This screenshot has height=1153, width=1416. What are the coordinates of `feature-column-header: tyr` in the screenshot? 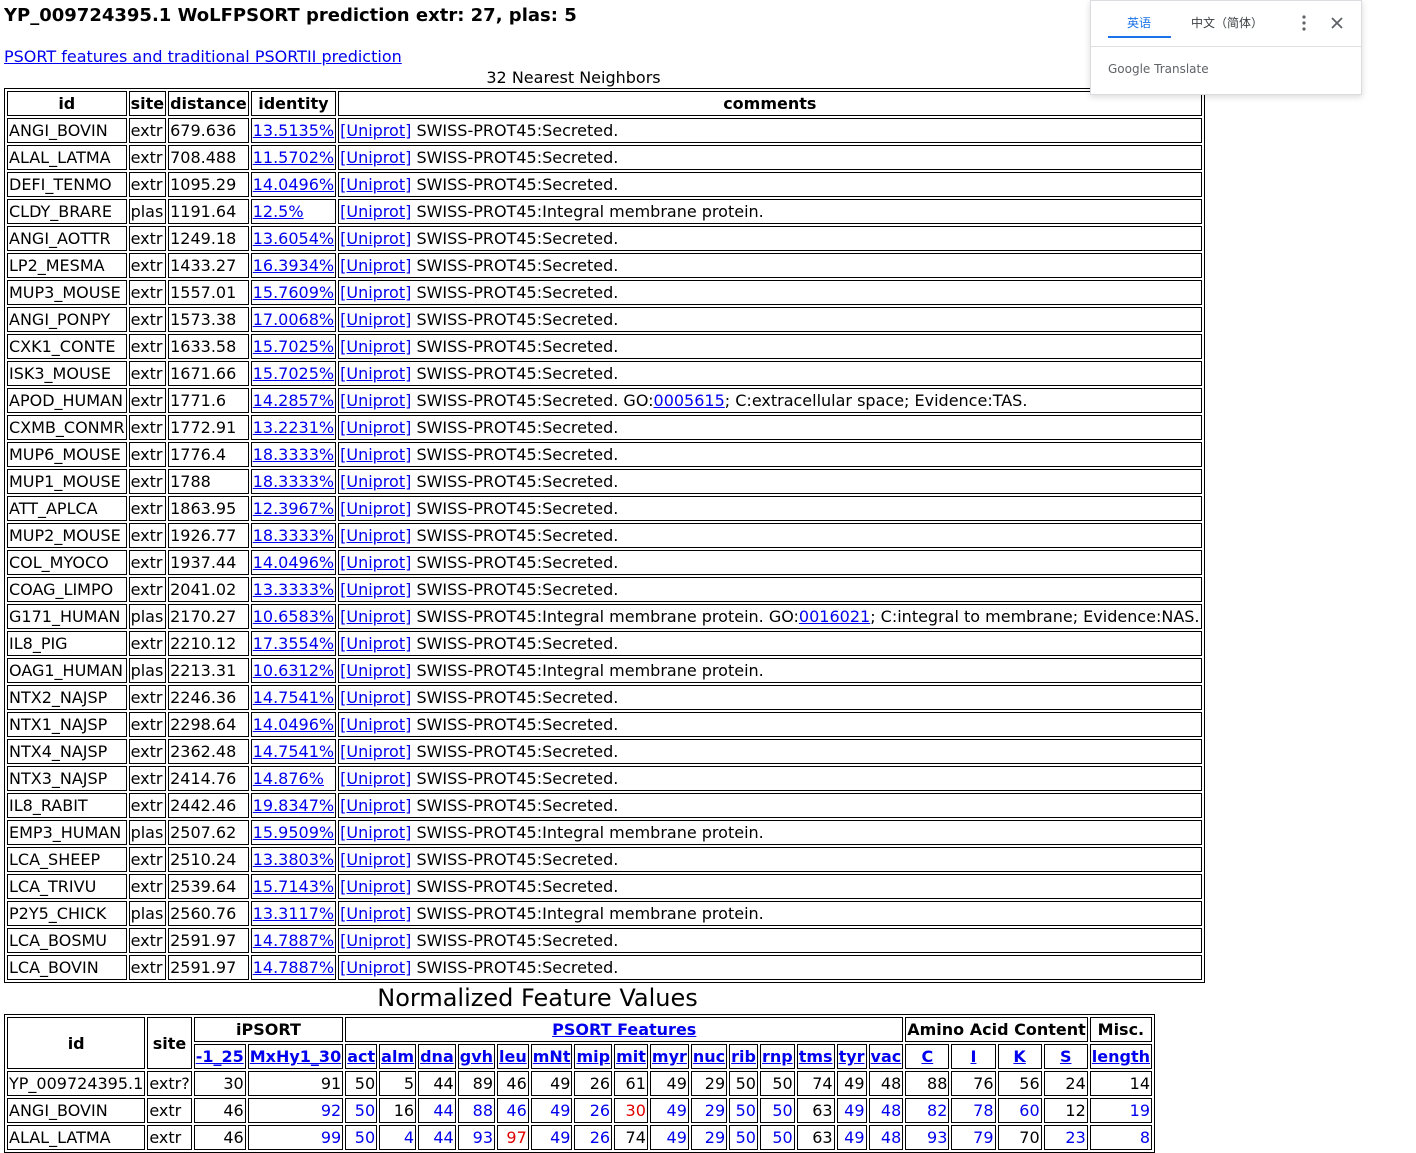 It's located at (851, 1056).